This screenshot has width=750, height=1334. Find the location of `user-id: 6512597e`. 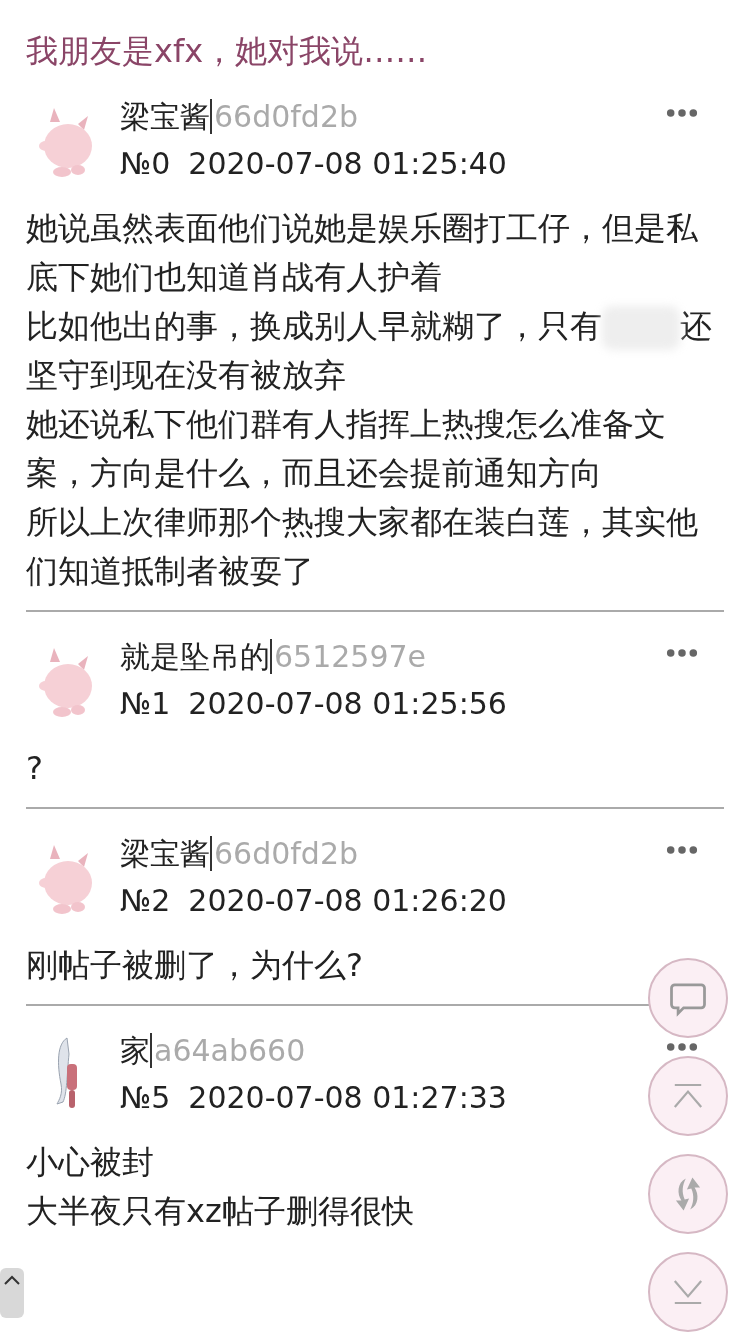

user-id: 6512597e is located at coordinates (348, 656).